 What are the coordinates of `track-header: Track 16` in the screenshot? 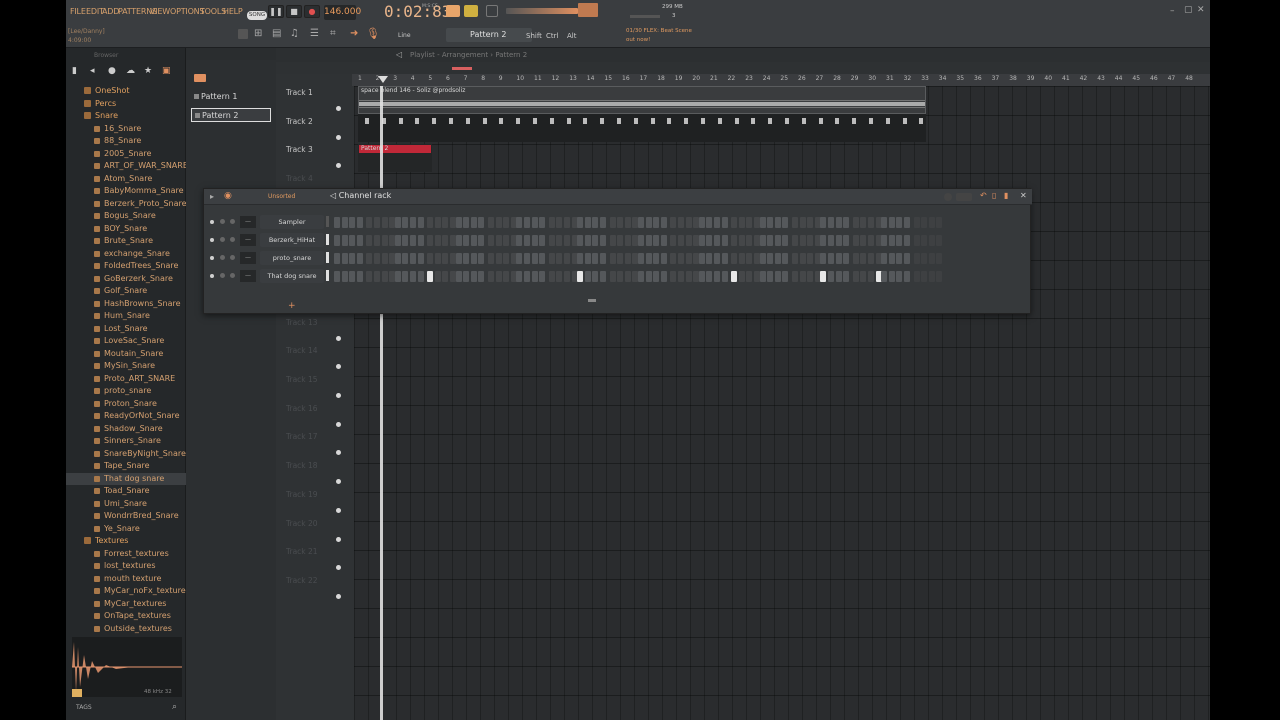 It's located at (316, 408).